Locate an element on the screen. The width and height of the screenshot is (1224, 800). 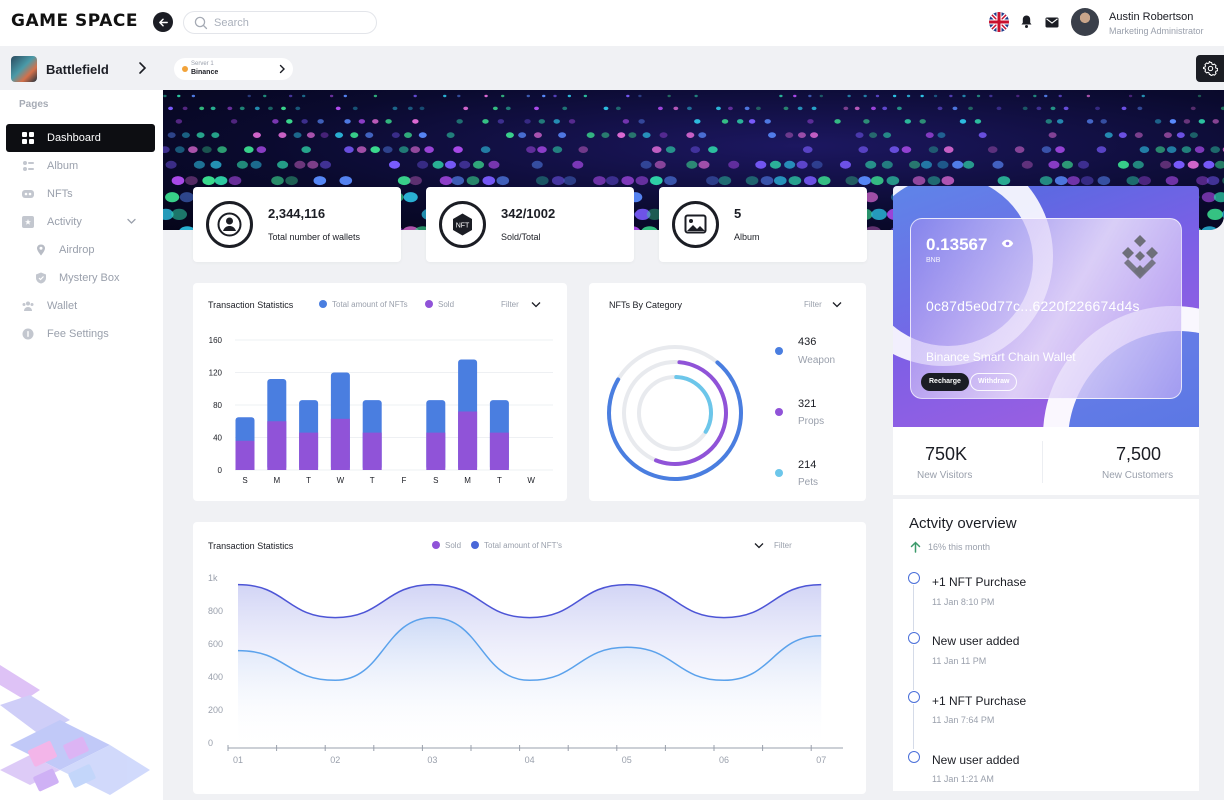
sidebar-item-dashboard: Dashboard is located at coordinates (80, 138).